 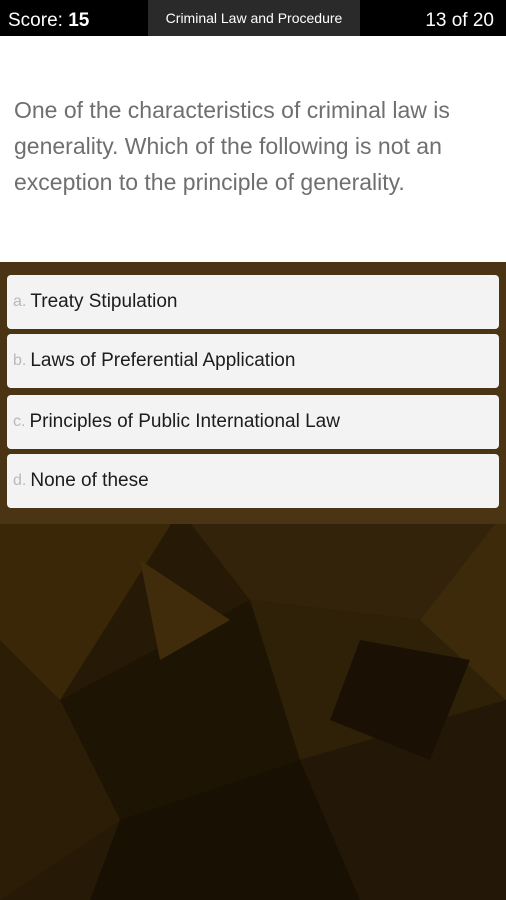 I want to click on option-text: Laws of Preferential Application, so click(x=163, y=360).